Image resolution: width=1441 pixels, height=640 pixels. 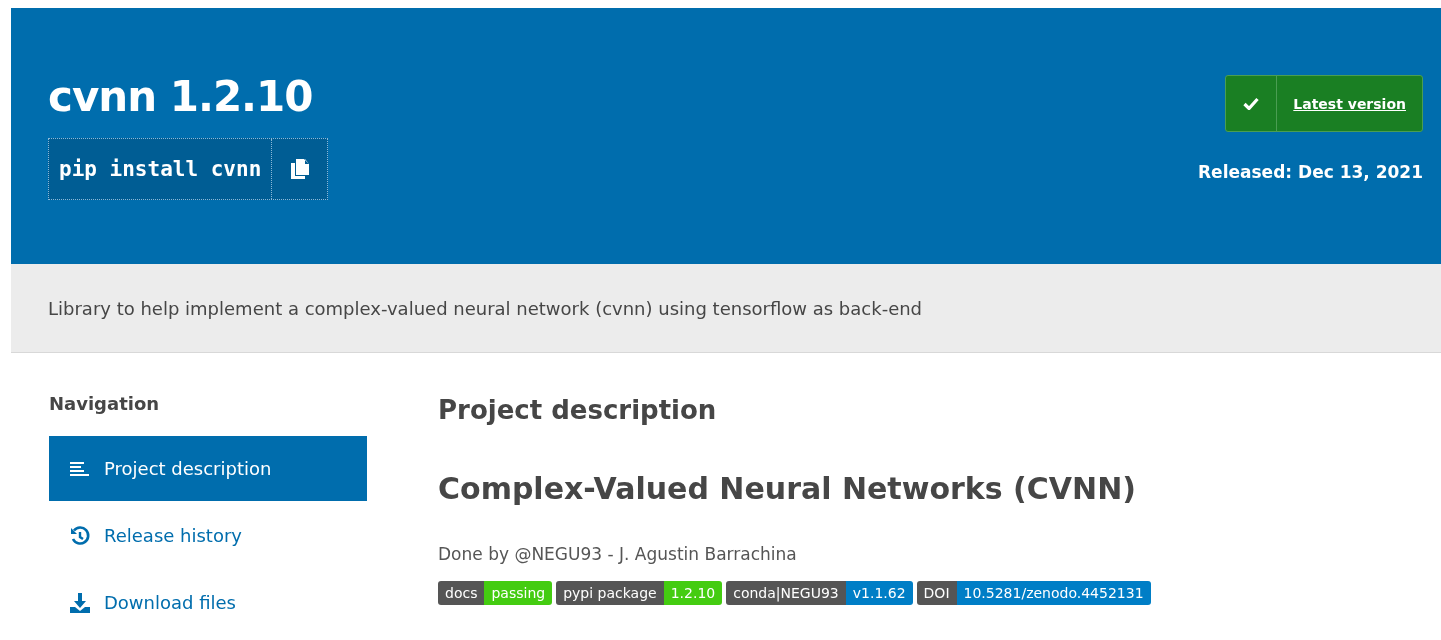 I want to click on sidebar-item: Project description, so click(x=208, y=468).